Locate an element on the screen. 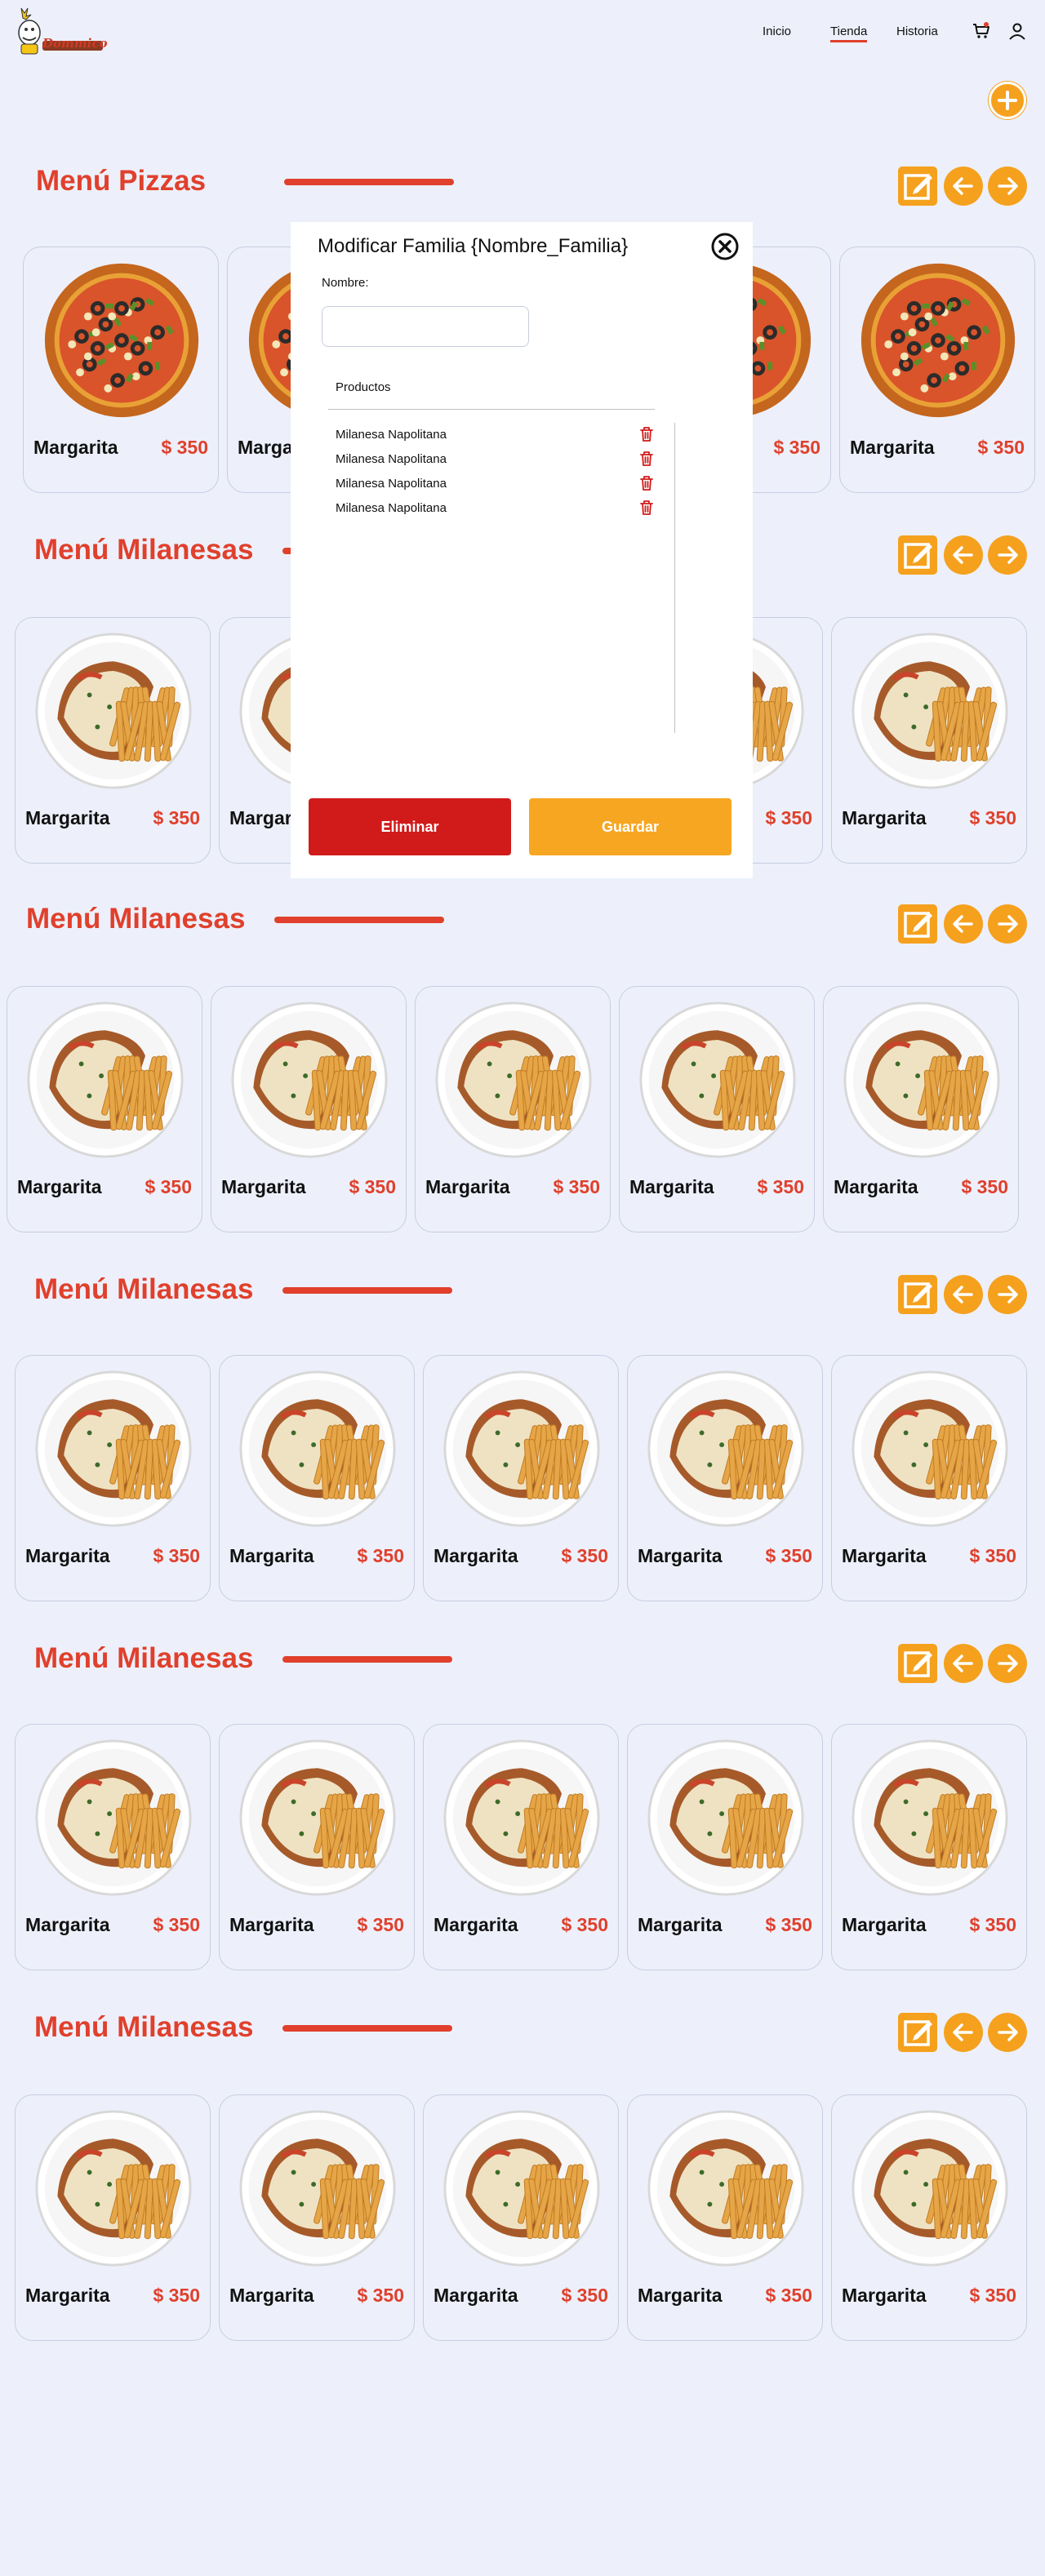  eliminar-button: Eliminar is located at coordinates (410, 826).